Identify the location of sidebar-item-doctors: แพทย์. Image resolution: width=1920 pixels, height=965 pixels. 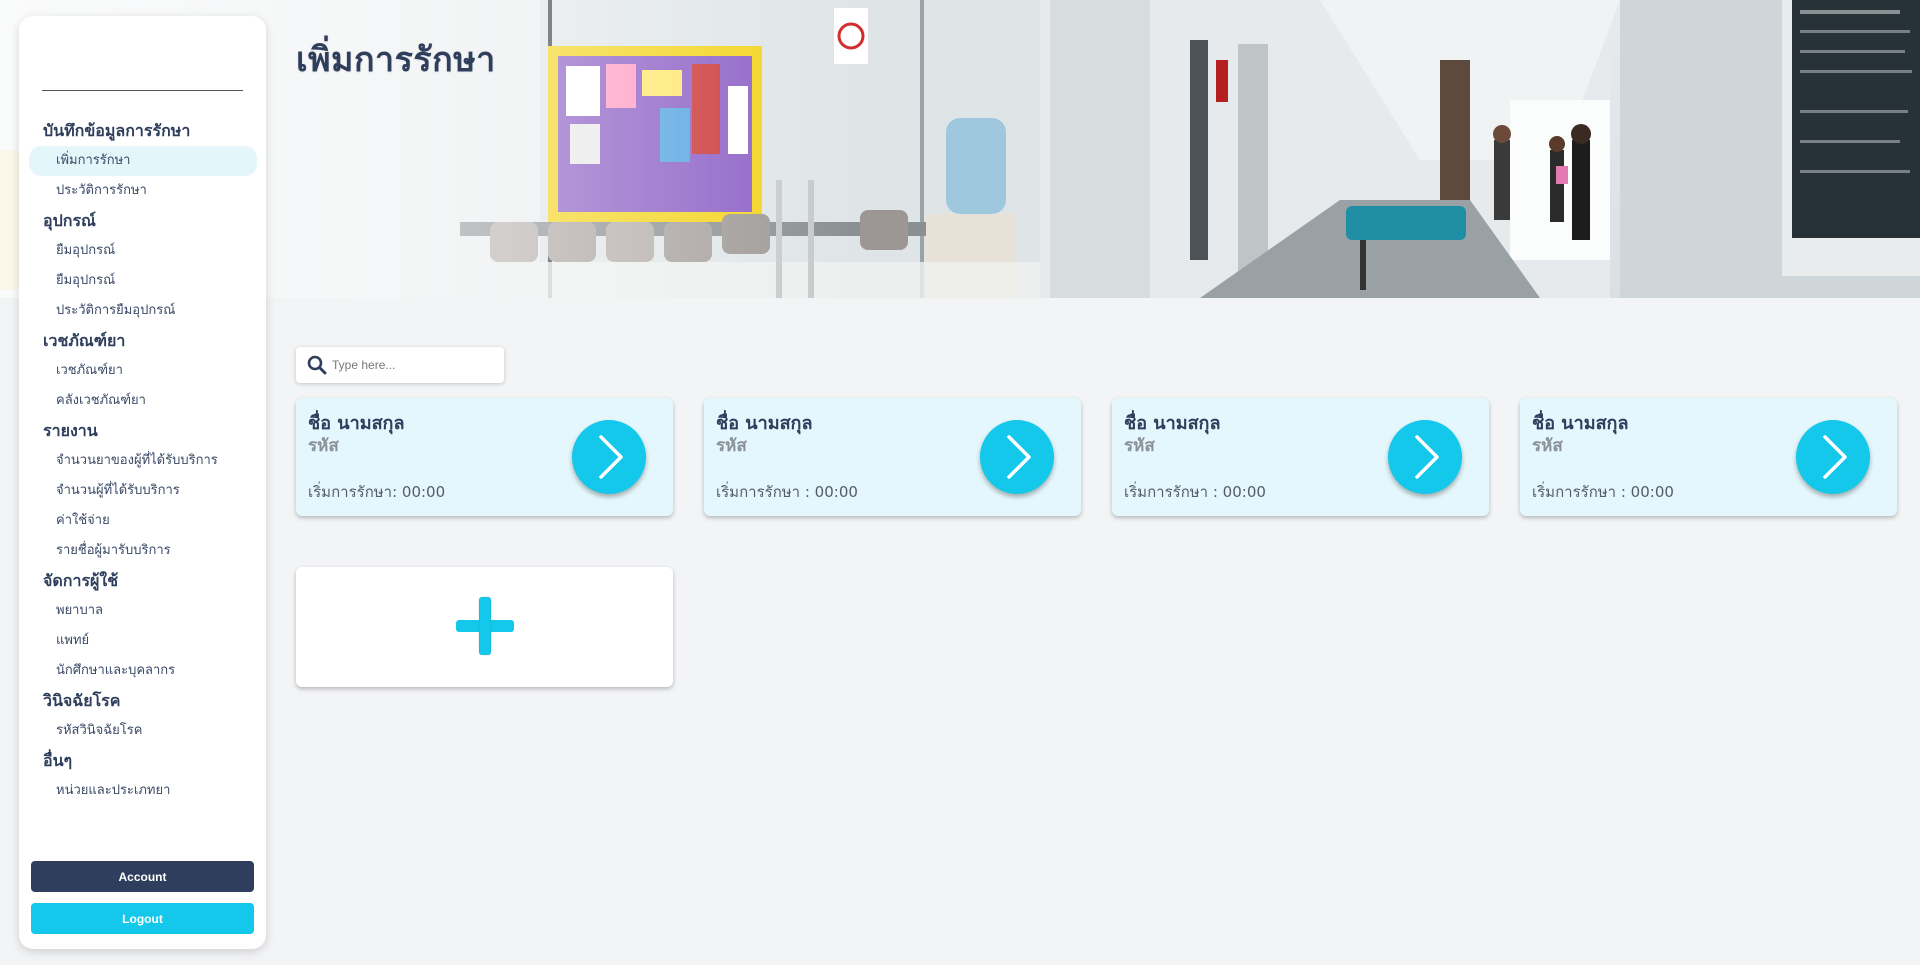
(142, 641).